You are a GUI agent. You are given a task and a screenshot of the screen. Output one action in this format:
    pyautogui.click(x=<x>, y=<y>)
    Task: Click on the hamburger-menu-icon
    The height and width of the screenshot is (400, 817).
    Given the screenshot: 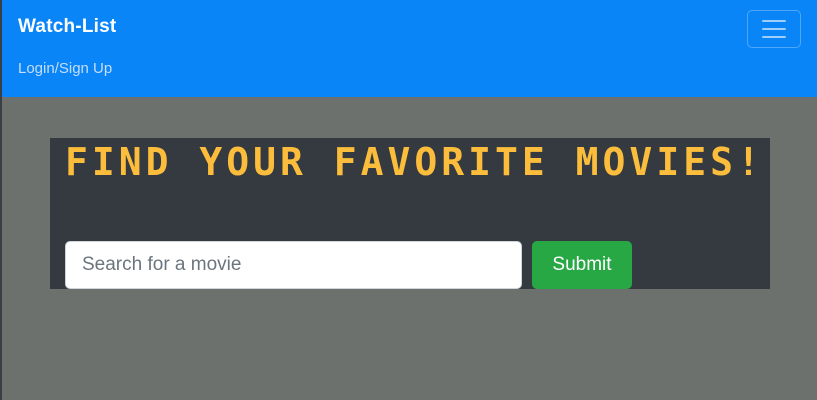 What is the action you would take?
    pyautogui.click(x=774, y=29)
    